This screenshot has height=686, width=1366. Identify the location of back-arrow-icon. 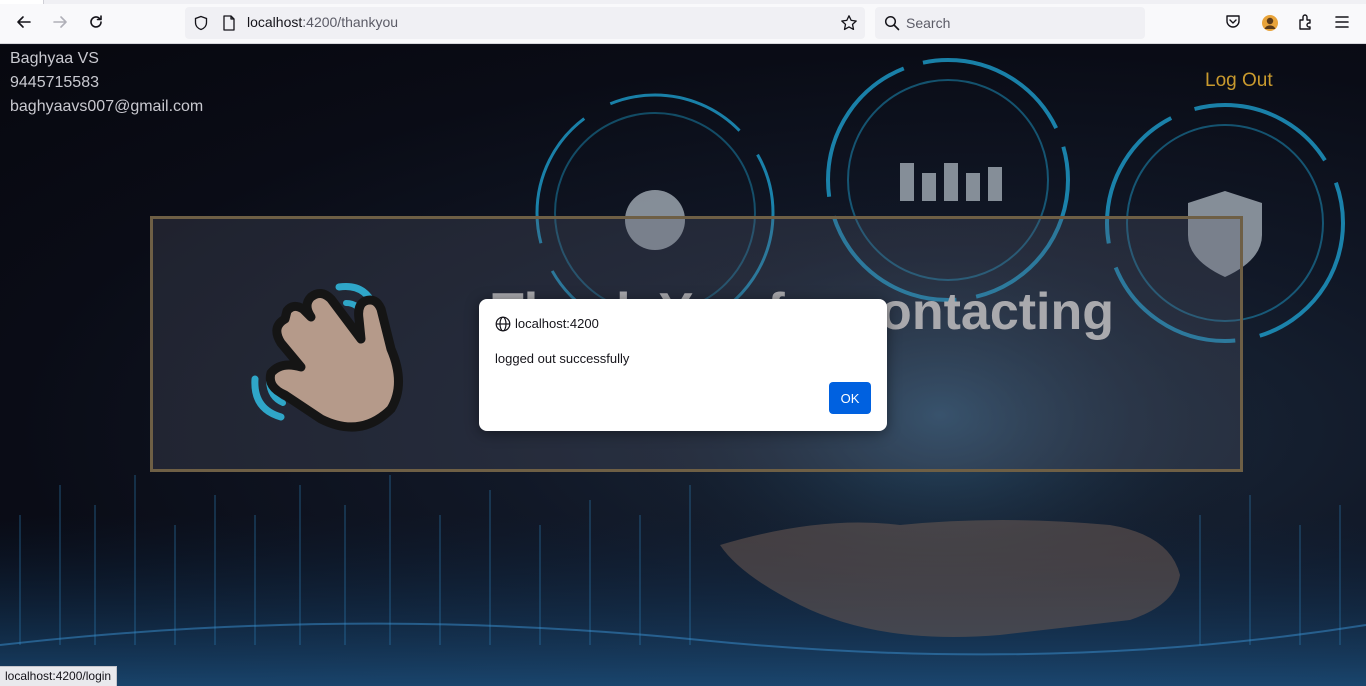
(24, 22).